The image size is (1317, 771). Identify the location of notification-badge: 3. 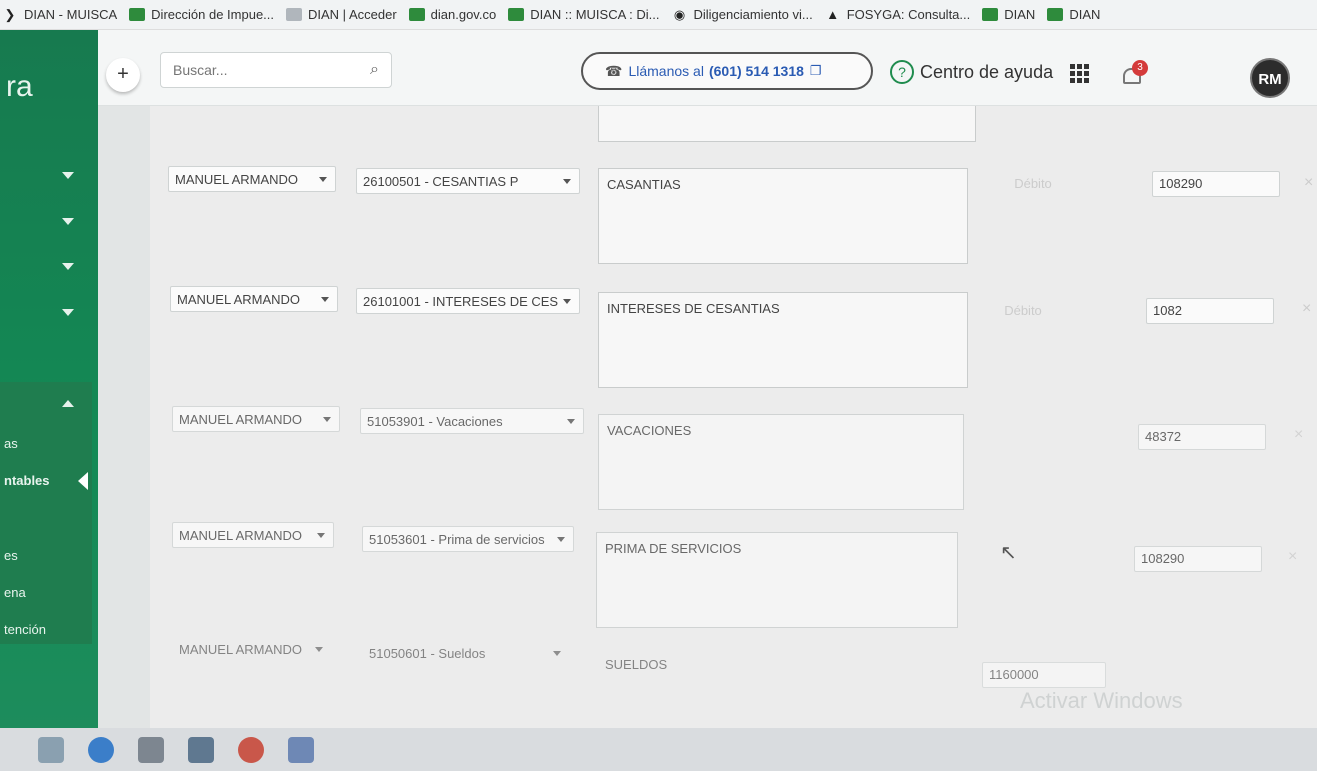
(1140, 68).